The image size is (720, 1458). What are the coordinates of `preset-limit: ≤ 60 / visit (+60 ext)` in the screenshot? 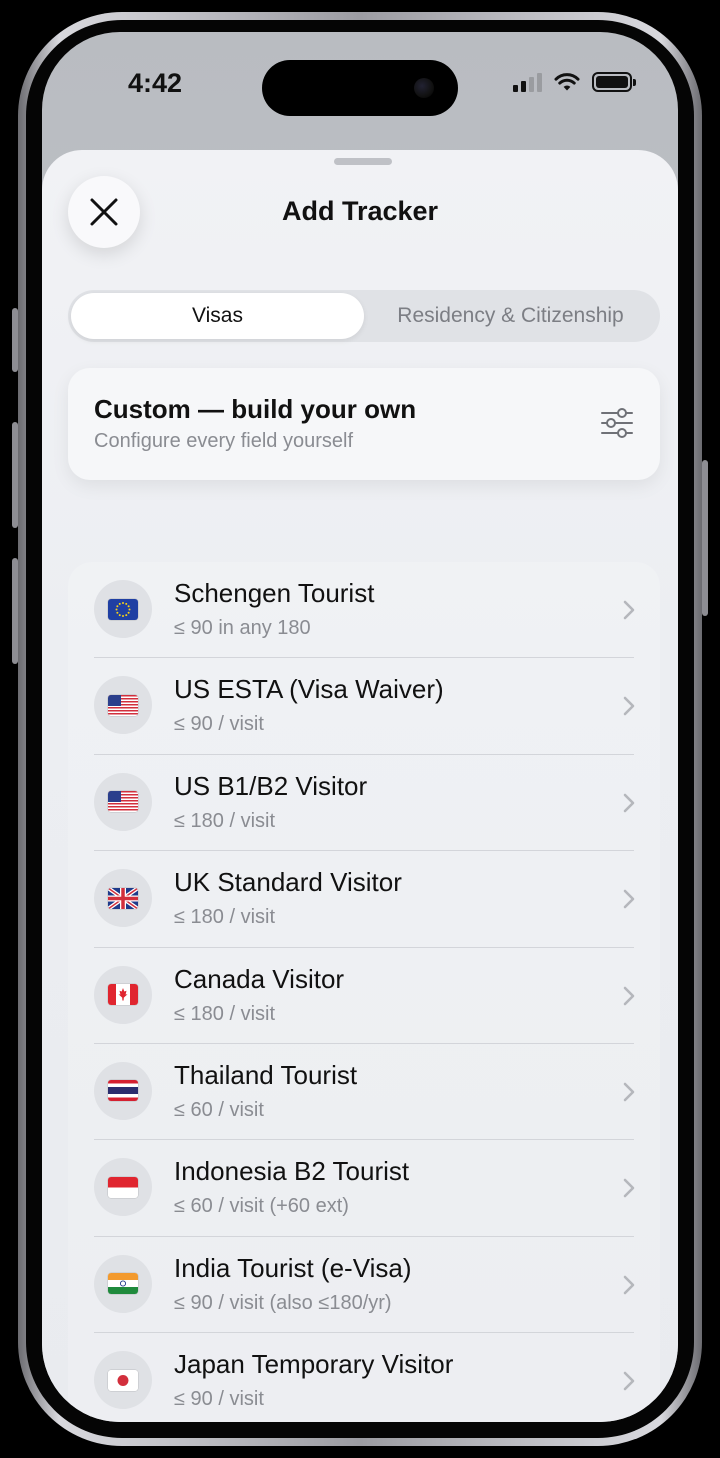 It's located at (261, 1206).